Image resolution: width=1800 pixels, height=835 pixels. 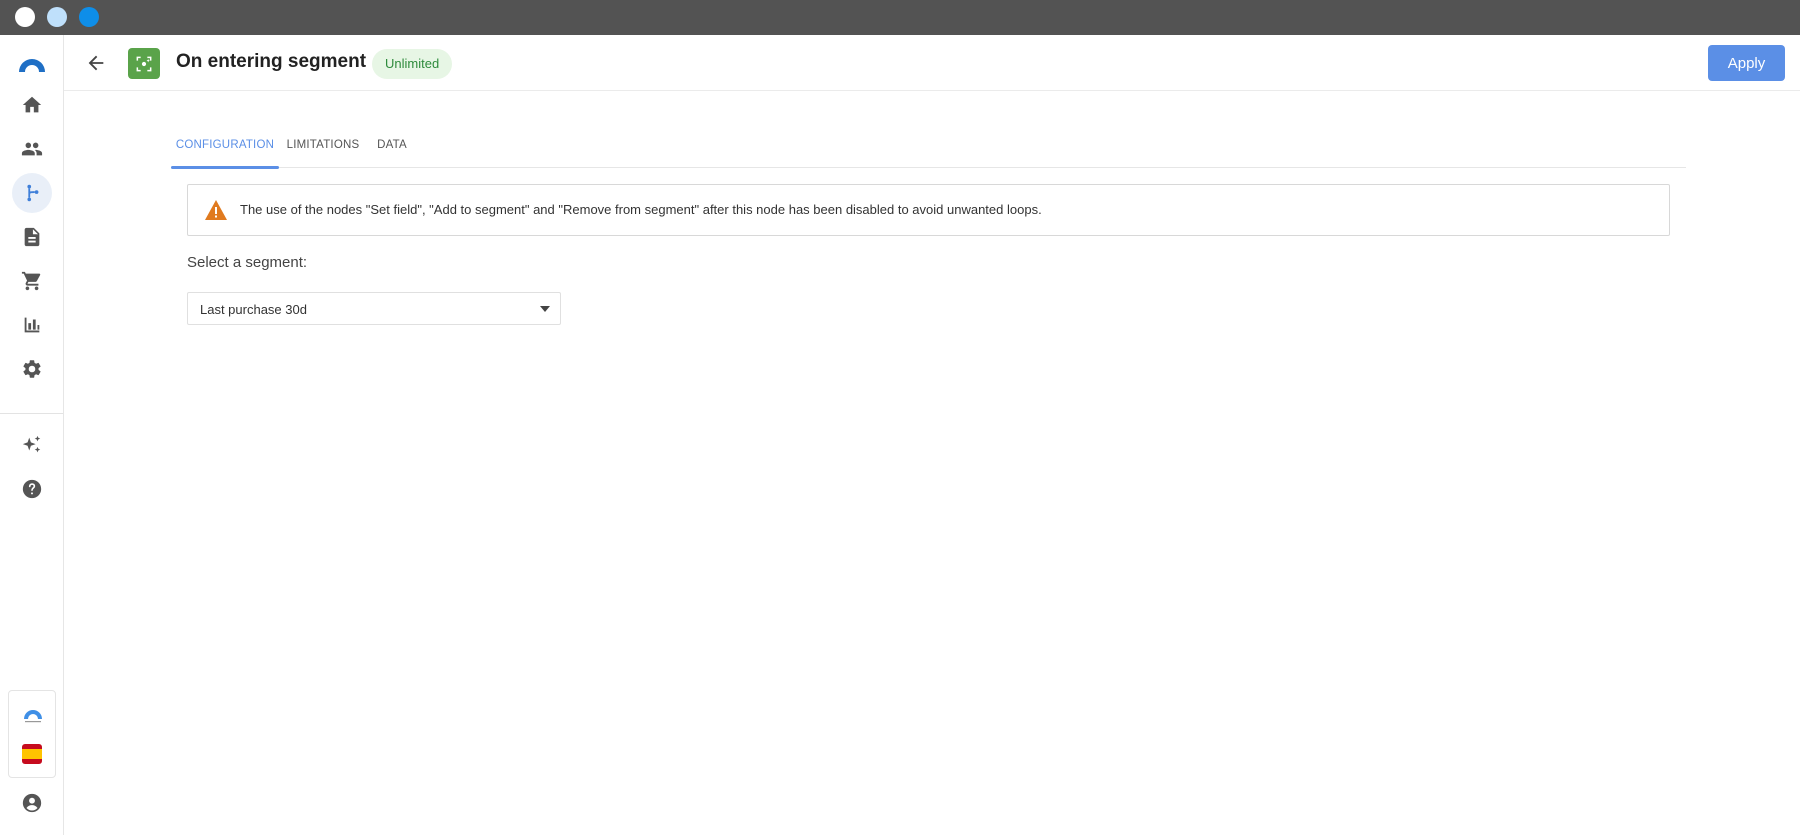 What do you see at coordinates (412, 64) in the screenshot?
I see `status-badge: Unlimited` at bounding box center [412, 64].